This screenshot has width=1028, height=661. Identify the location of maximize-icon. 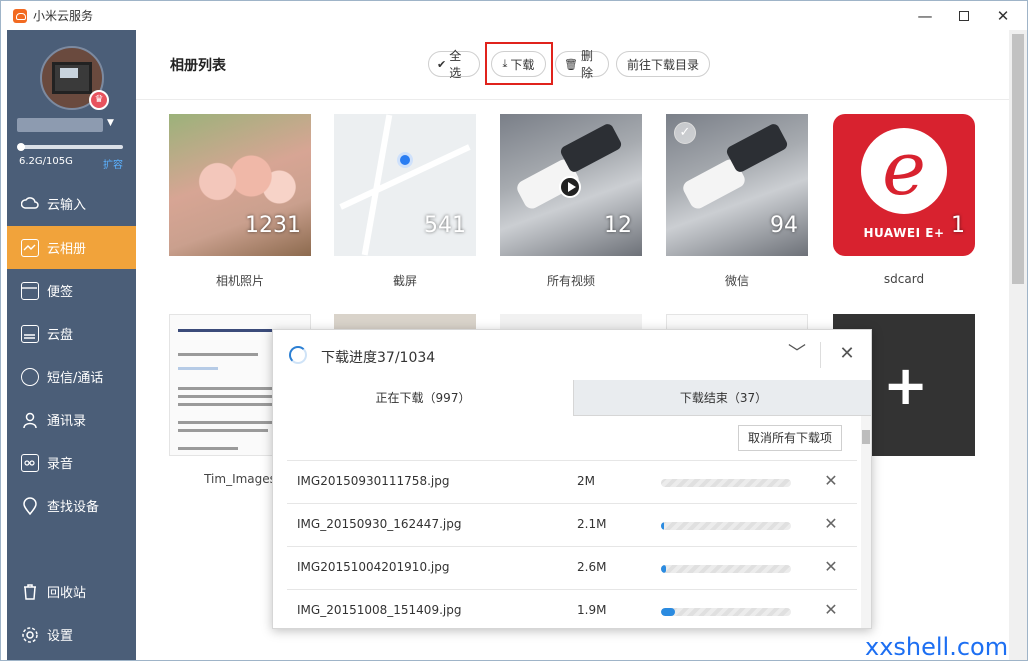
(964, 16).